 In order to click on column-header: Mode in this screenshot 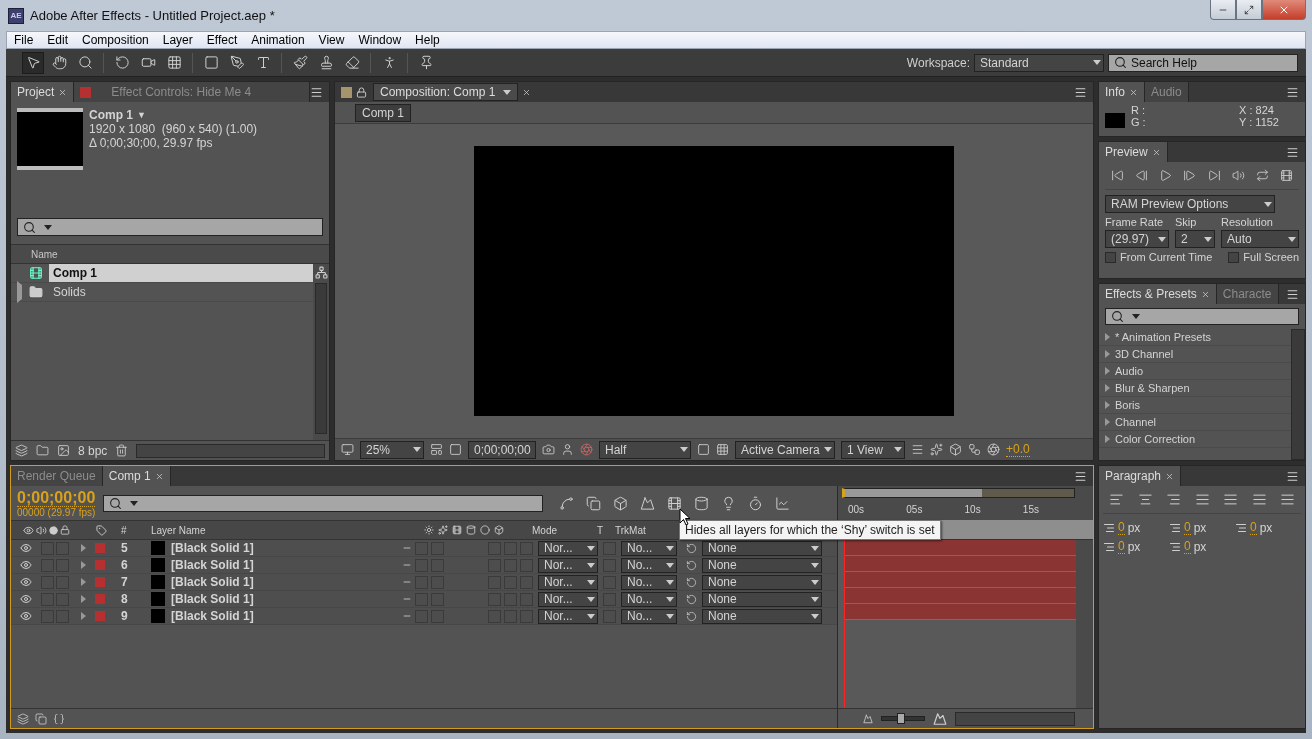, I will do `click(544, 530)`.